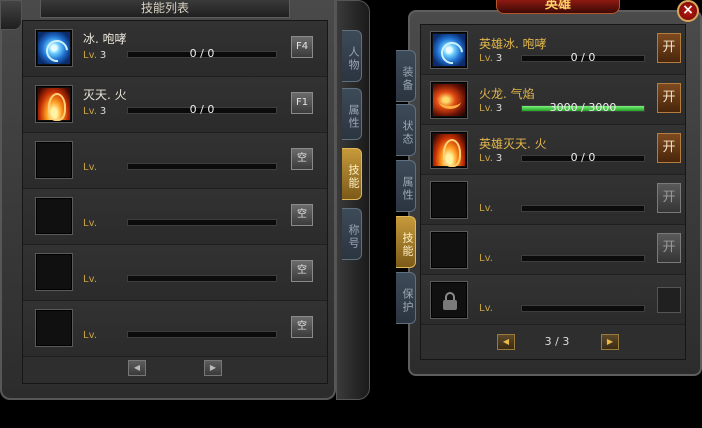 Image resolution: width=702 pixels, height=428 pixels. What do you see at coordinates (105, 95) in the screenshot?
I see `skill-name: 灭天. 火` at bounding box center [105, 95].